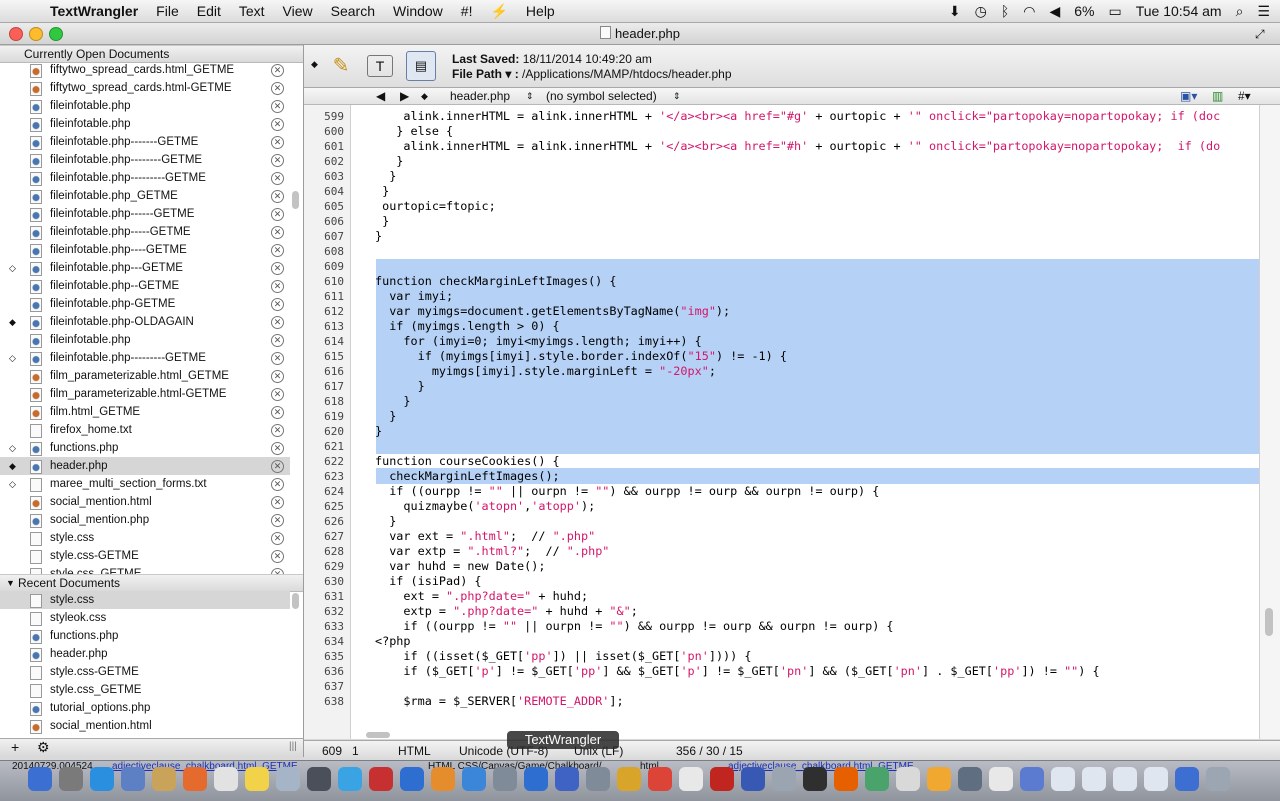 The height and width of the screenshot is (801, 1280). I want to click on open-documents-scrollbar, so click(295, 200).